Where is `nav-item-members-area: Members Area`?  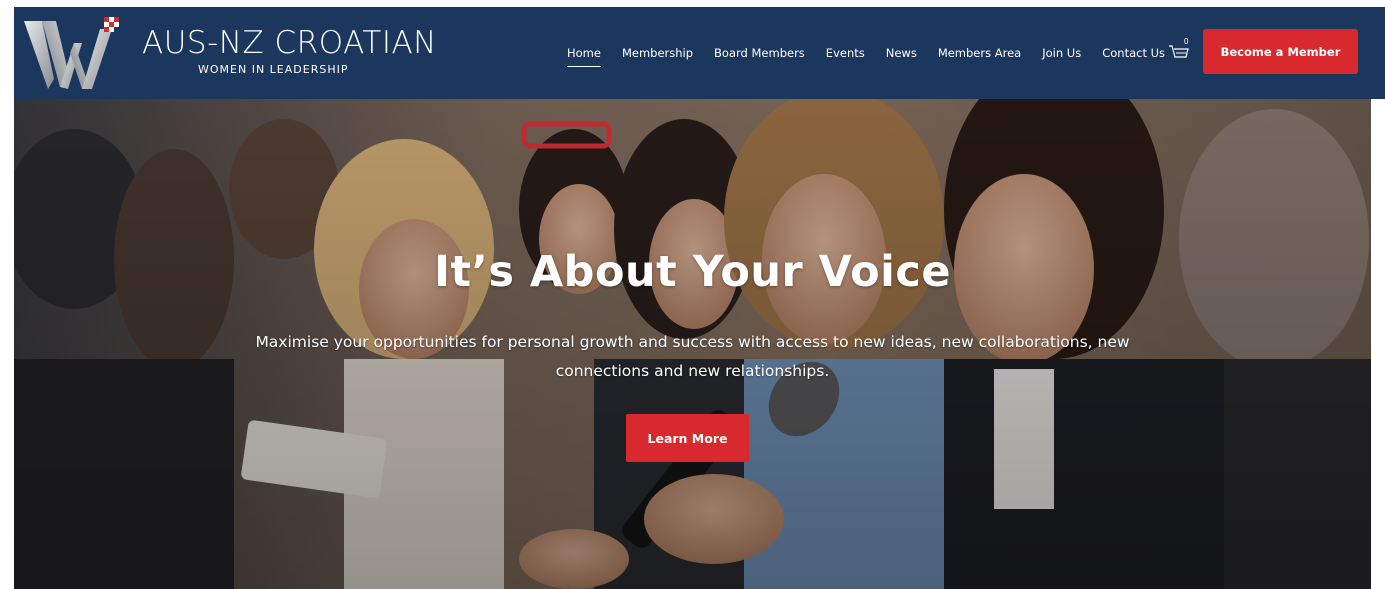 nav-item-members-area: Members Area is located at coordinates (979, 53).